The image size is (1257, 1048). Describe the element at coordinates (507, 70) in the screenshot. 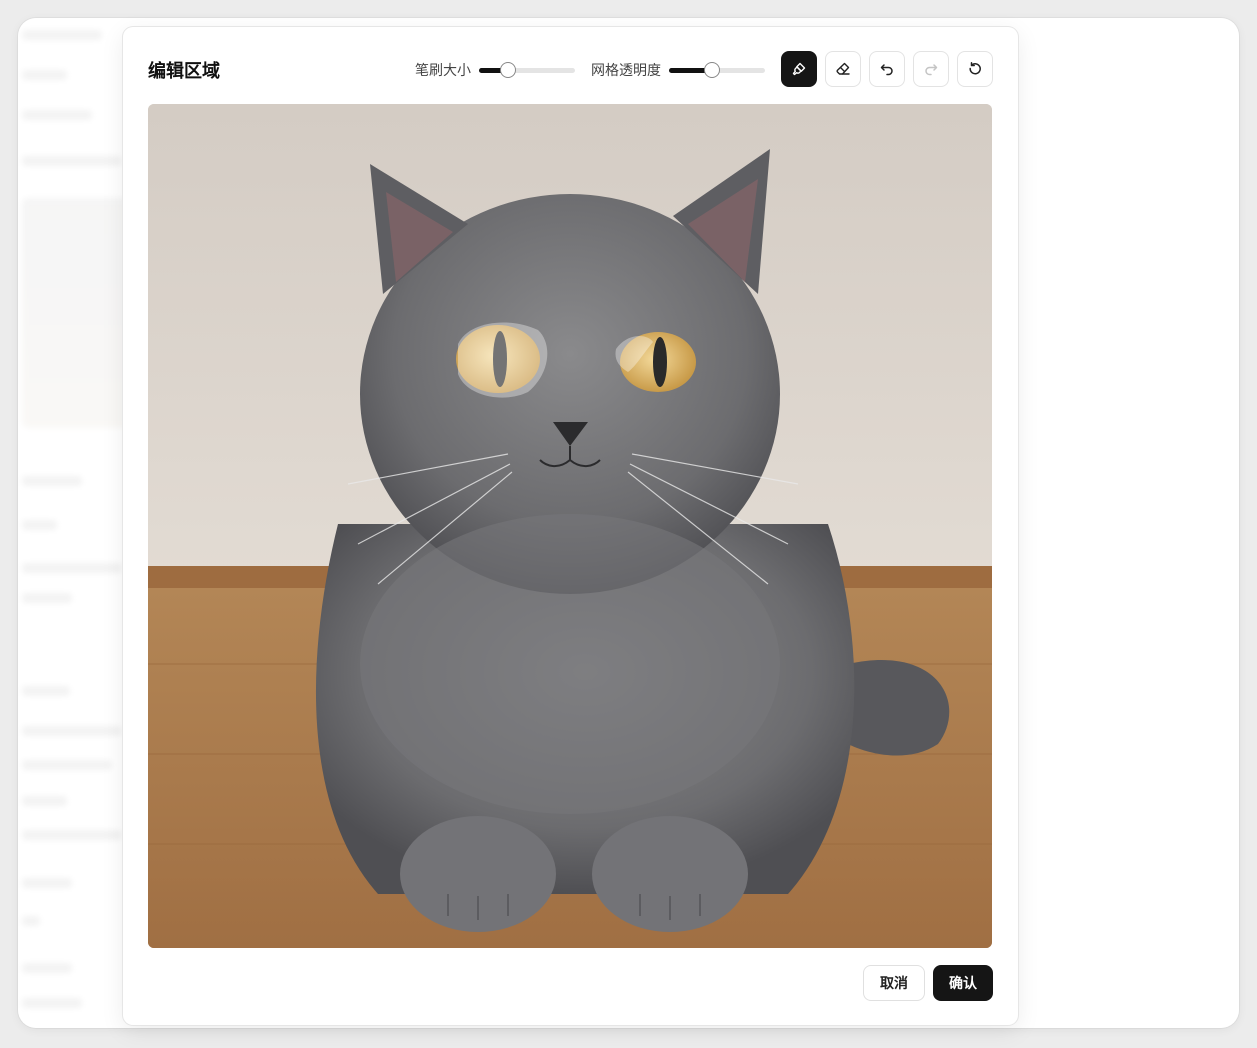

I see `brush-size-thumb` at that location.